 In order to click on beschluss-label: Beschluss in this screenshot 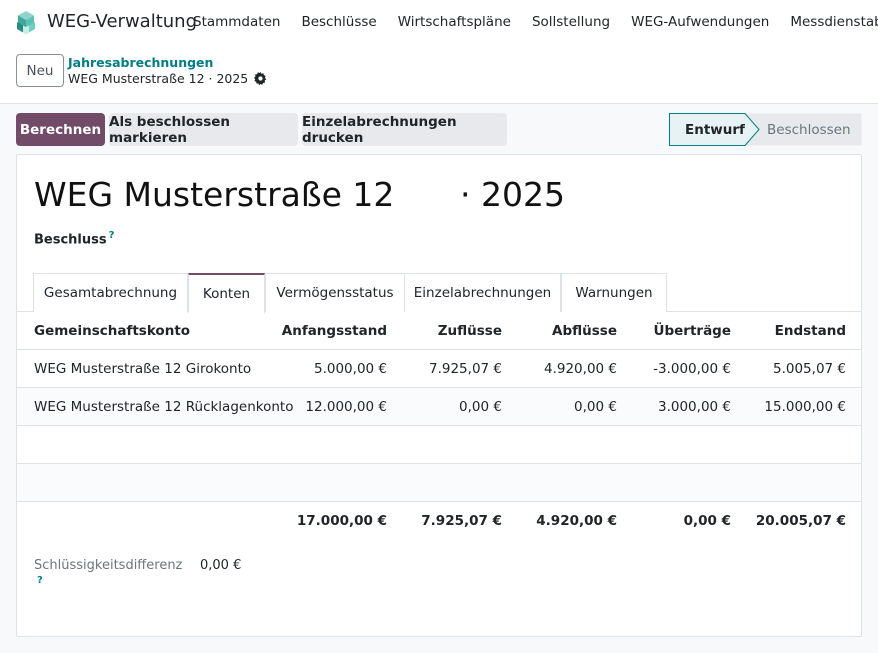, I will do `click(70, 240)`.